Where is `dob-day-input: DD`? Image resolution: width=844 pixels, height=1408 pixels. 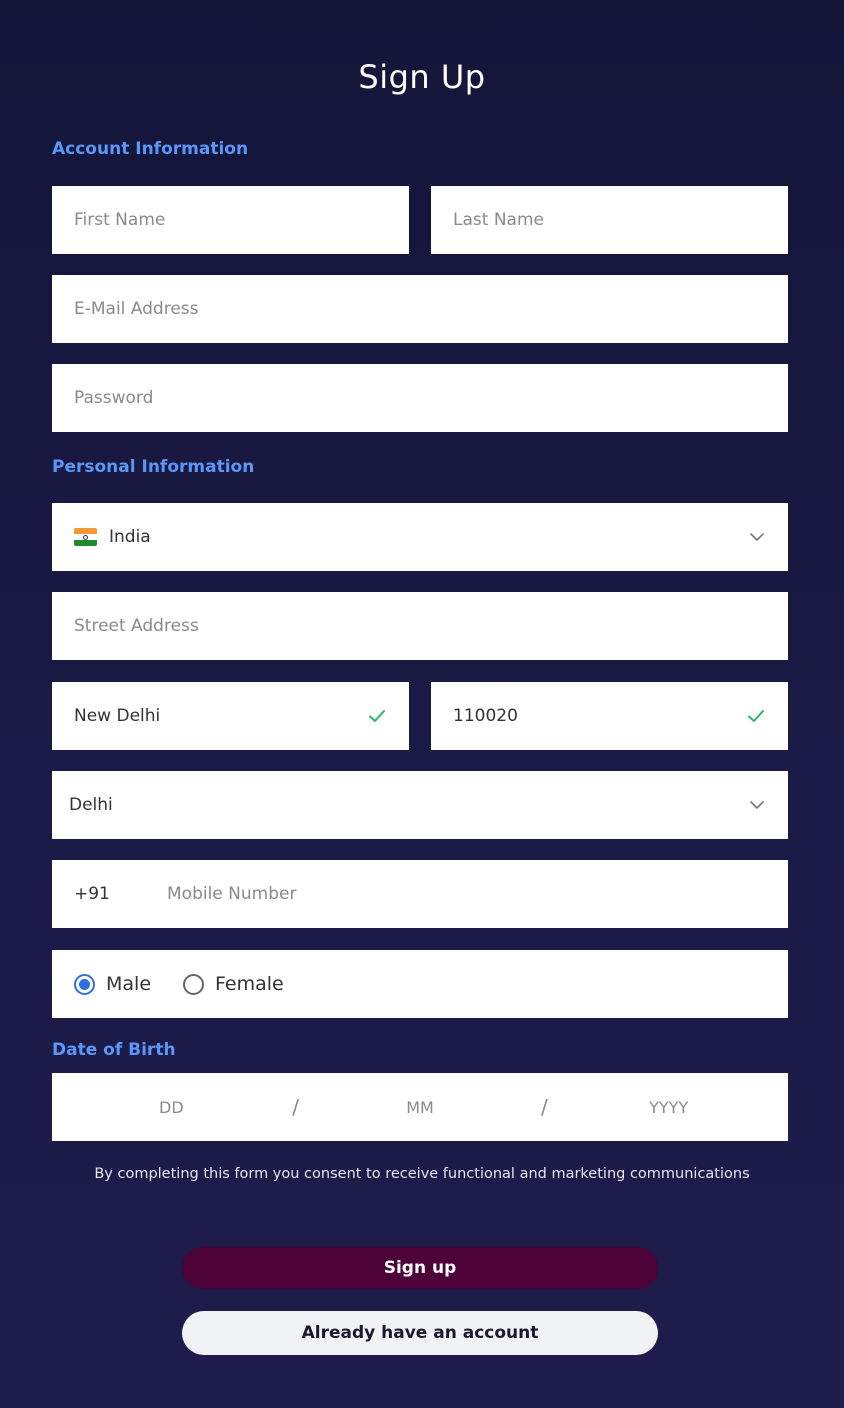 dob-day-input: DD is located at coordinates (171, 1107).